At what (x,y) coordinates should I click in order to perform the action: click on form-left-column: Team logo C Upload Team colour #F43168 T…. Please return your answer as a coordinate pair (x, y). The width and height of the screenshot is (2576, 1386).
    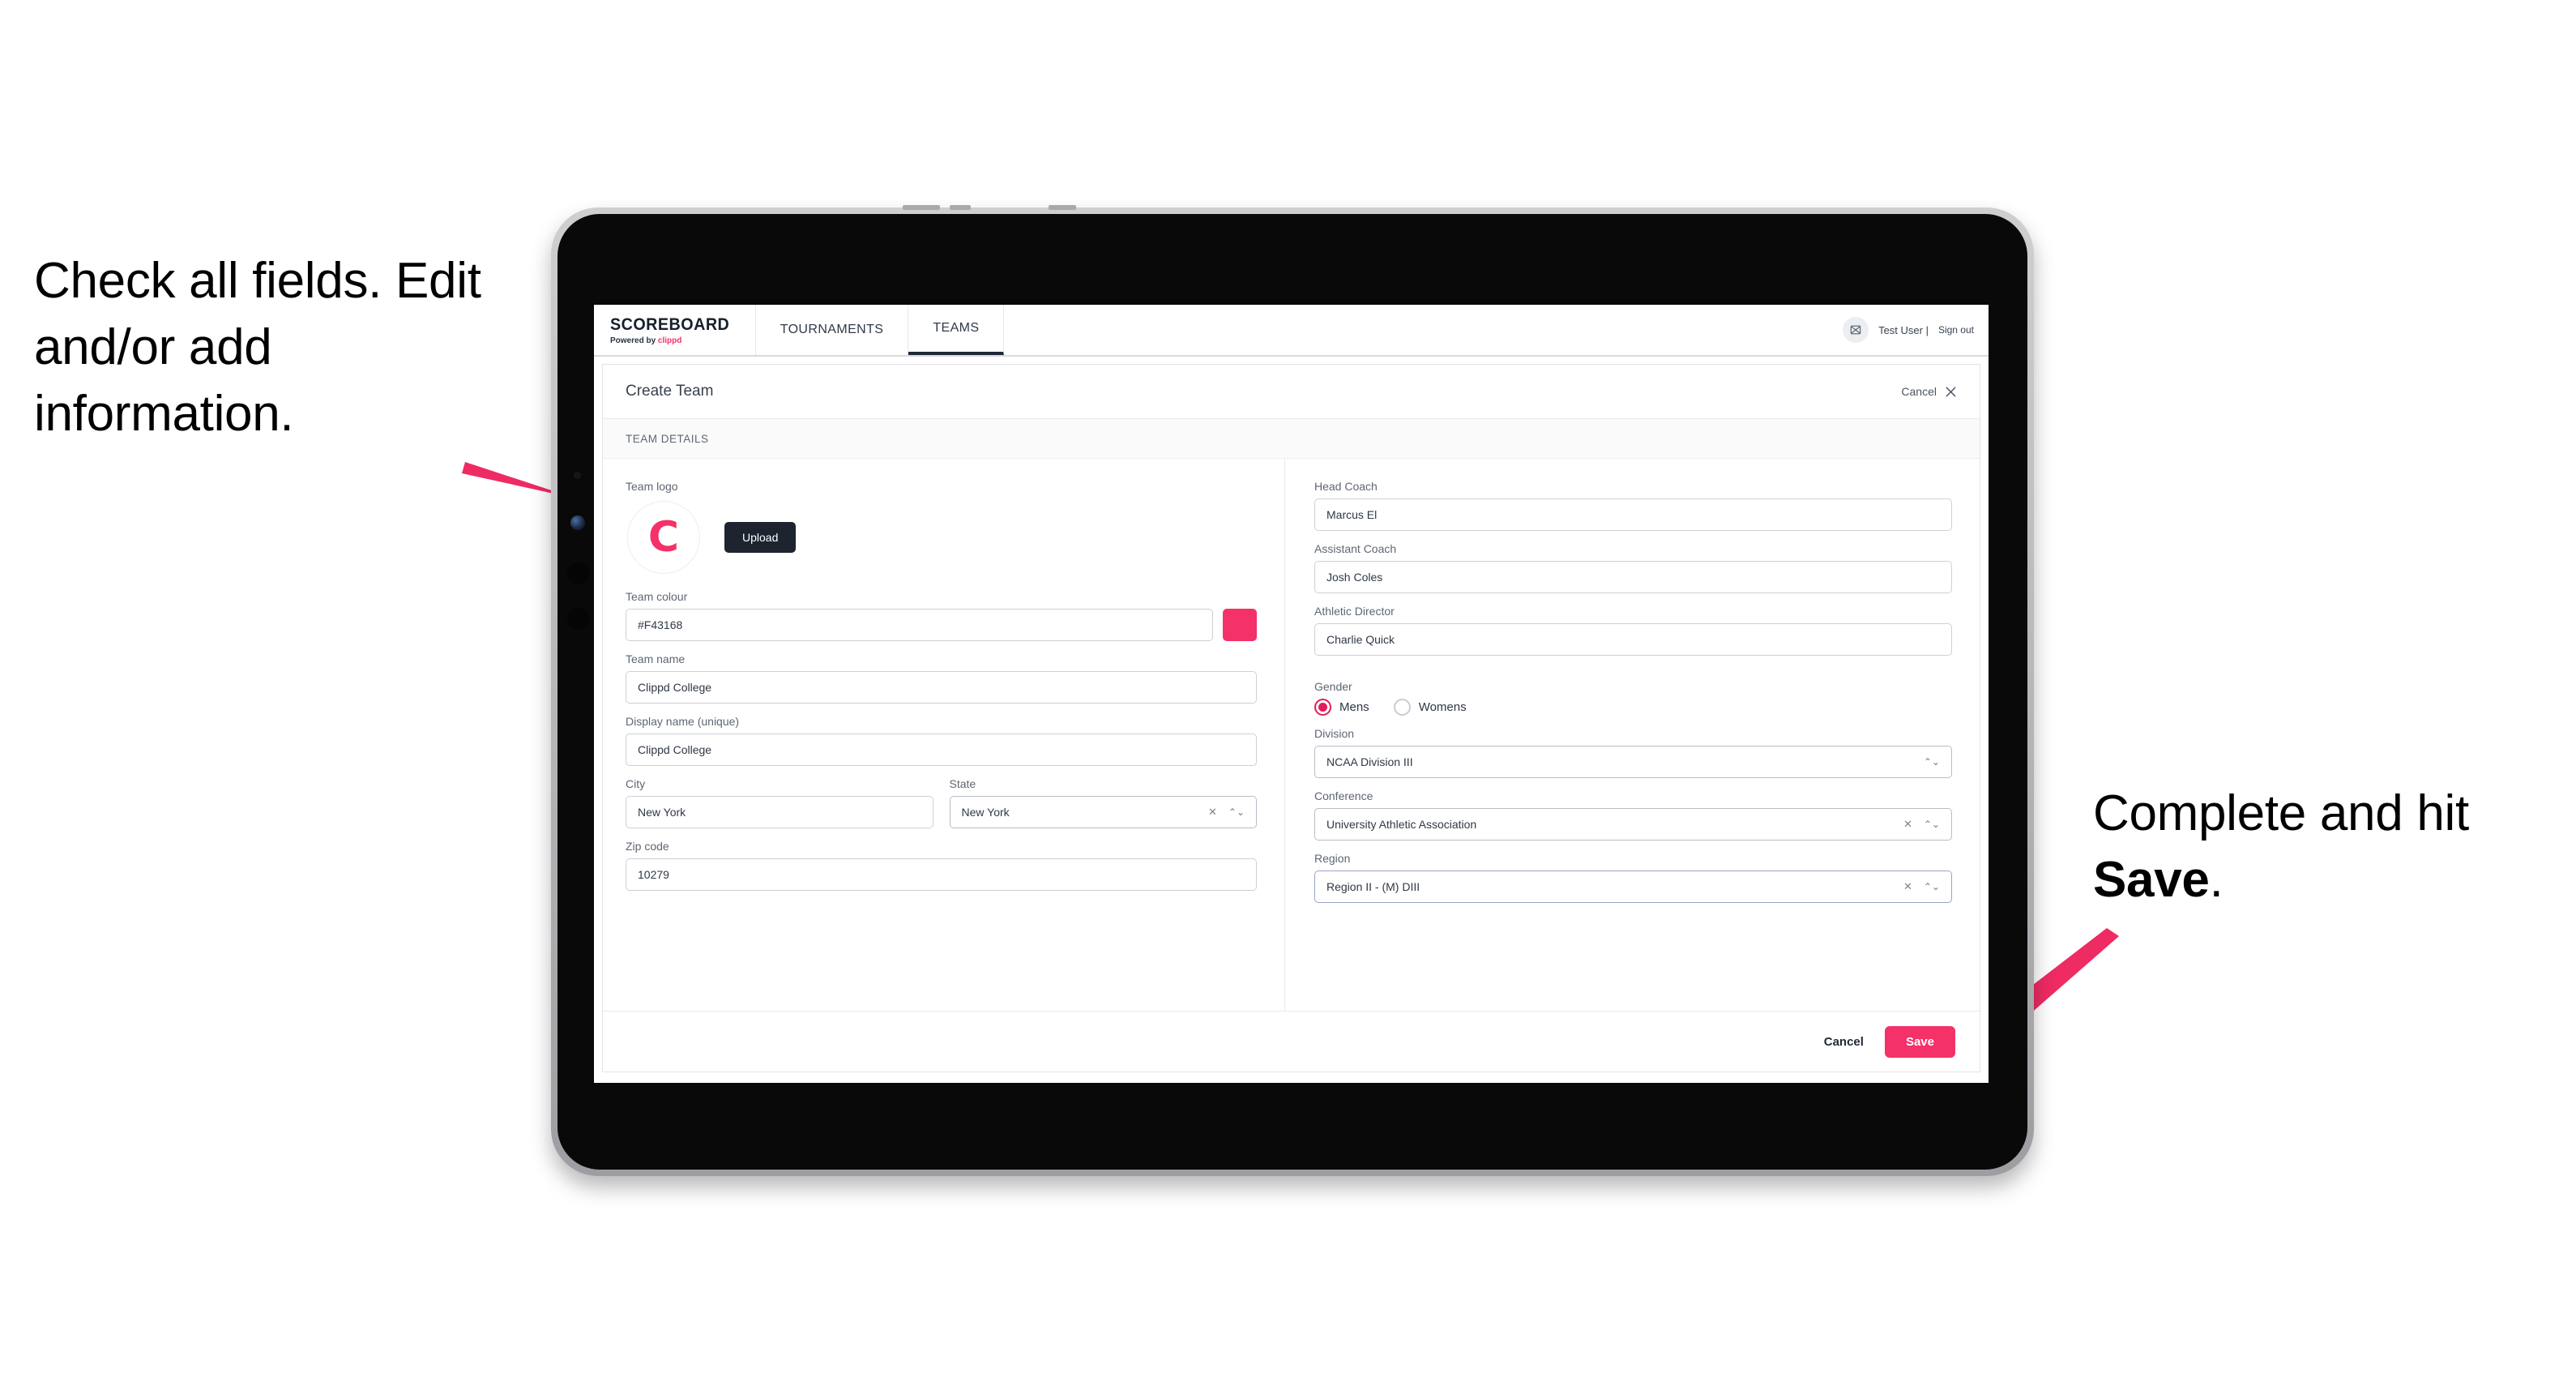
    Looking at the image, I should click on (943, 735).